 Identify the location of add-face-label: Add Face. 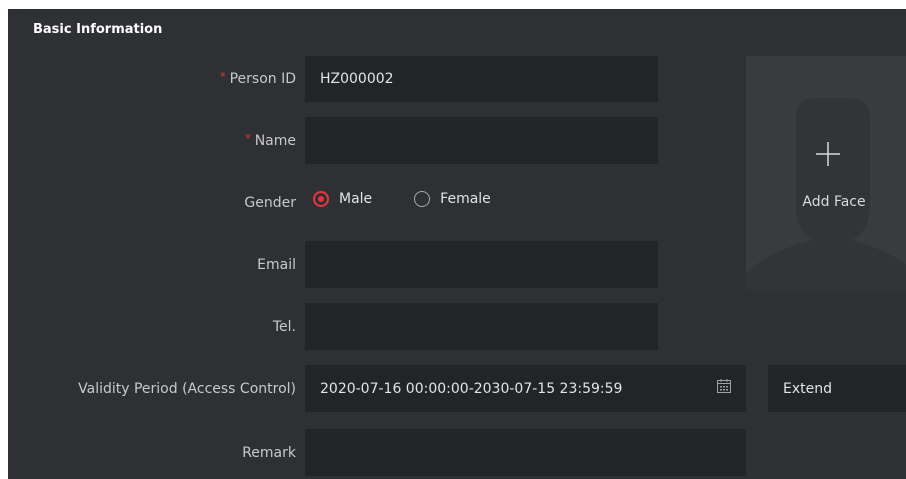
(834, 202).